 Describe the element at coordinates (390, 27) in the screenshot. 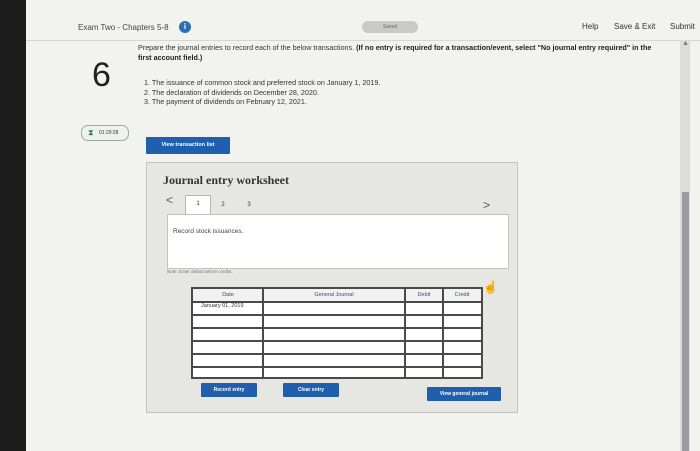

I see `saved-badge: Saved` at that location.